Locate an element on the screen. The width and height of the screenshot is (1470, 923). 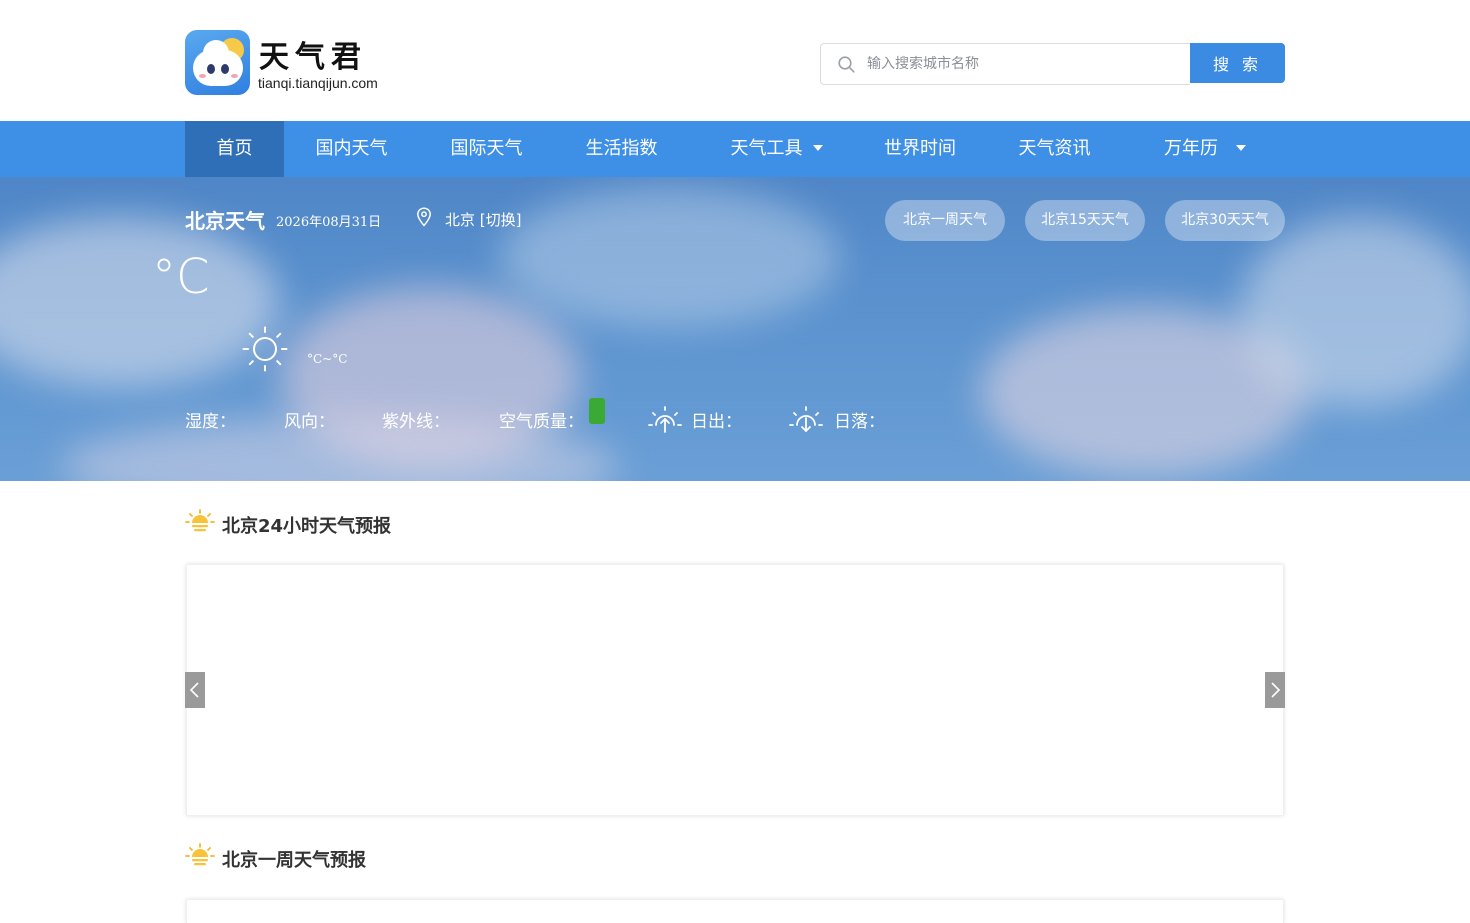
weekly-forecast-title: 北京一周天气预报 is located at coordinates (294, 860).